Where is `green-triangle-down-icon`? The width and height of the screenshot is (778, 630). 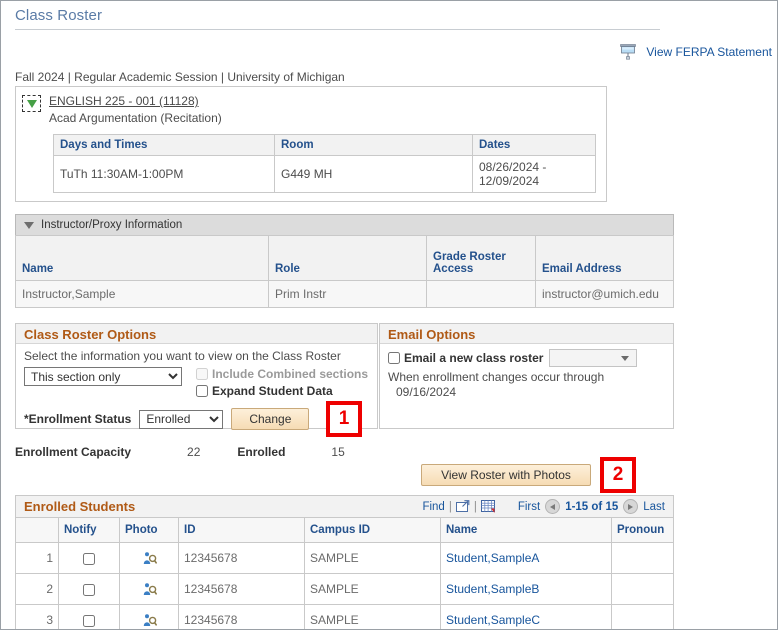
green-triangle-down-icon is located at coordinates (31, 103).